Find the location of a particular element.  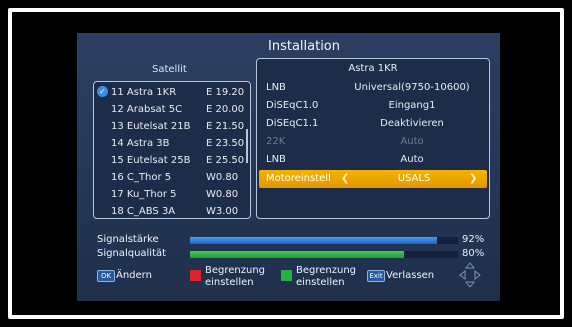

setting-row-22k: 22K Auto is located at coordinates (373, 142).